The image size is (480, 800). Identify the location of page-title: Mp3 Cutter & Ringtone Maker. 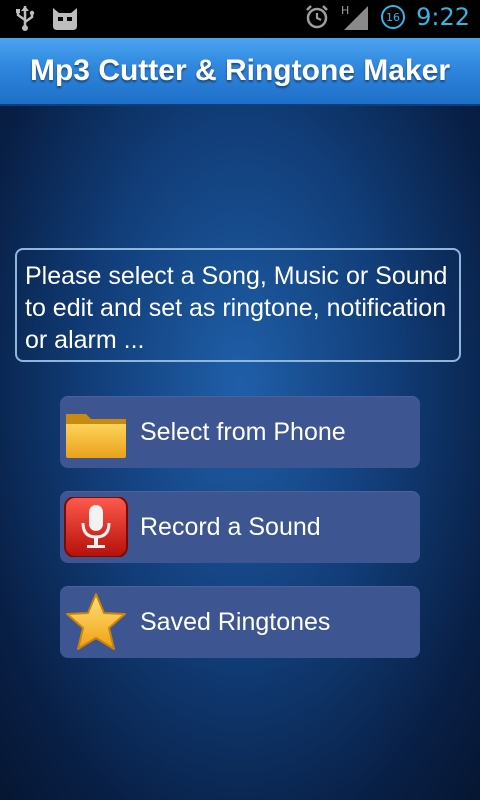
(240, 70).